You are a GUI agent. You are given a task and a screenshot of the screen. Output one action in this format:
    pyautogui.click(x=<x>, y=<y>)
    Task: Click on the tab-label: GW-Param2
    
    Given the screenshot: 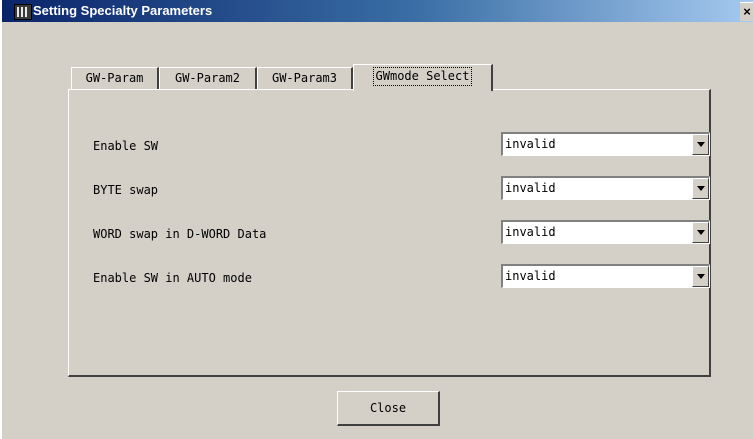 What is the action you would take?
    pyautogui.click(x=207, y=78)
    